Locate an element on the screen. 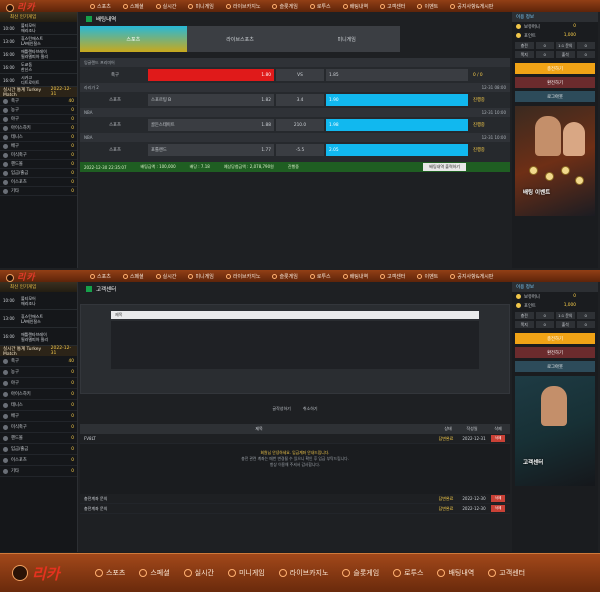 This screenshot has height=592, width=600. away-pick: 2.05 is located at coordinates (397, 150).